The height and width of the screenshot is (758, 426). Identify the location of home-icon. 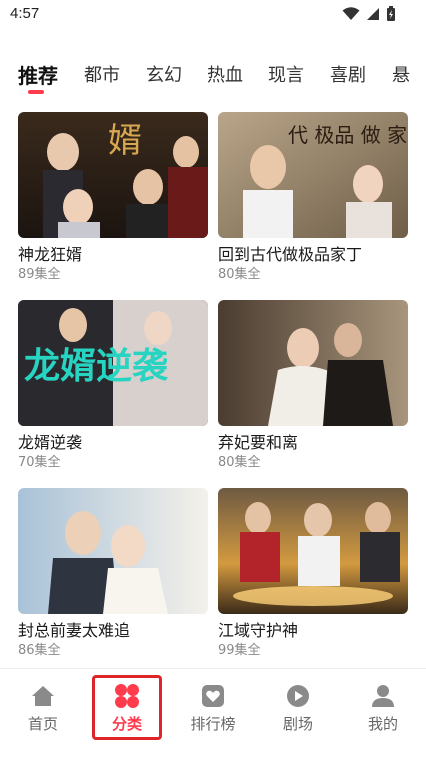
(43, 696).